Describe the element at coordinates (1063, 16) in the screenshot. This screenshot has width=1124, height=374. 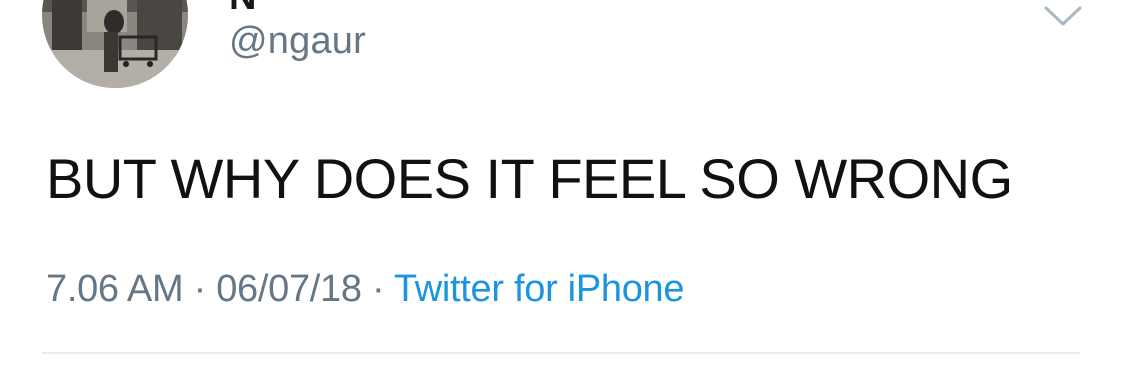
I see `chevron-down-icon` at that location.